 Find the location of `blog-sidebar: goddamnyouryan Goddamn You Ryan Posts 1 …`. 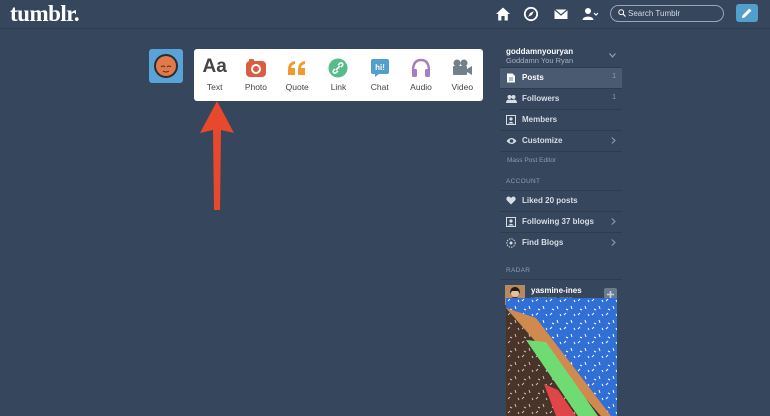

blog-sidebar: goddamnyouryan Goddamn You Ryan Posts 1 … is located at coordinates (561, 177).